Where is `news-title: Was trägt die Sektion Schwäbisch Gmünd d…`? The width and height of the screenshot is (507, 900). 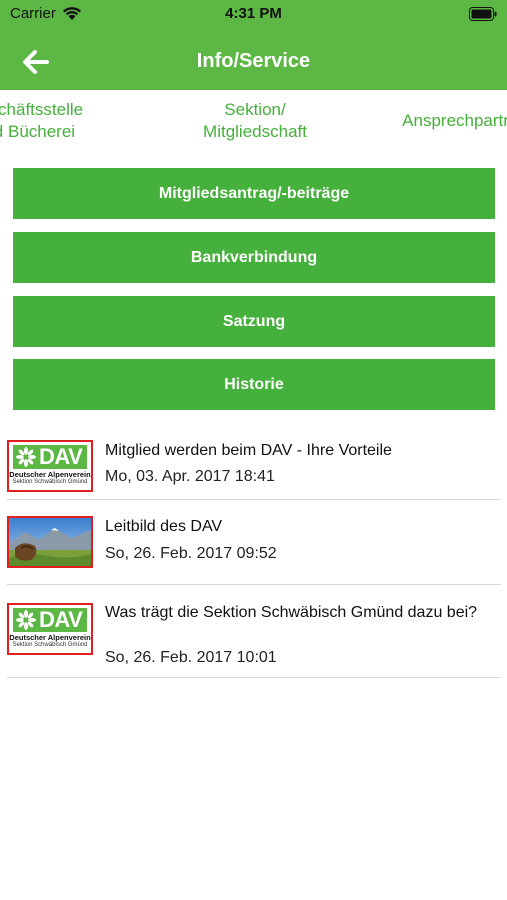 news-title: Was trägt die Sektion Schwäbisch Gmünd d… is located at coordinates (291, 612).